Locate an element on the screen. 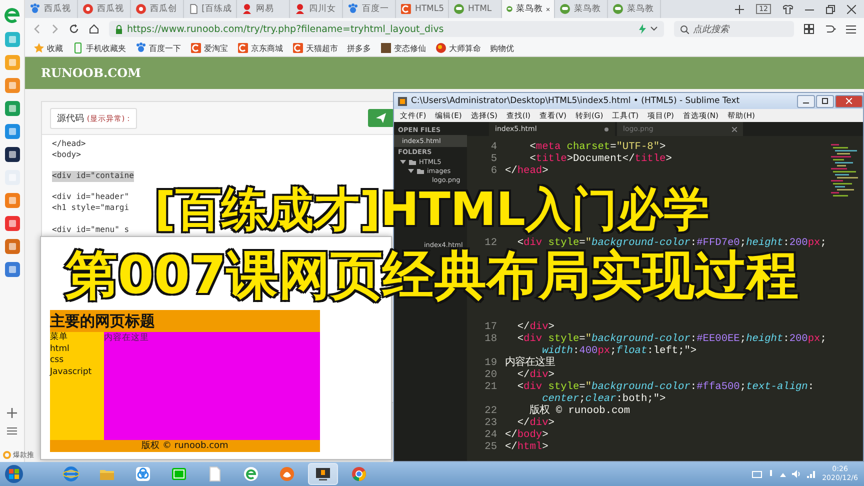 The width and height of the screenshot is (864, 486). bookmark-link: 手机收藏夹 is located at coordinates (99, 48).